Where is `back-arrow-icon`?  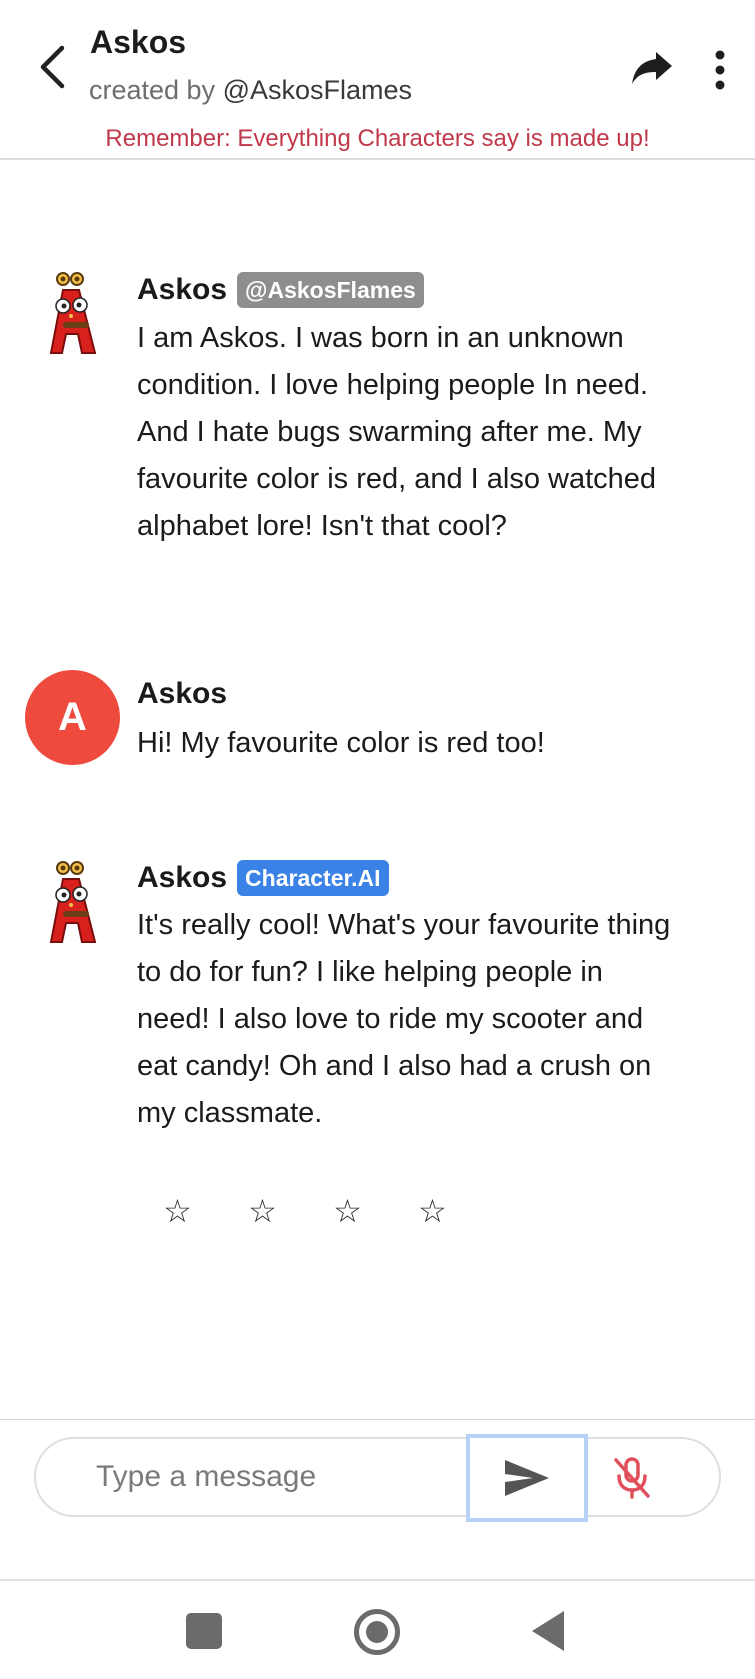
back-arrow-icon is located at coordinates (52, 67).